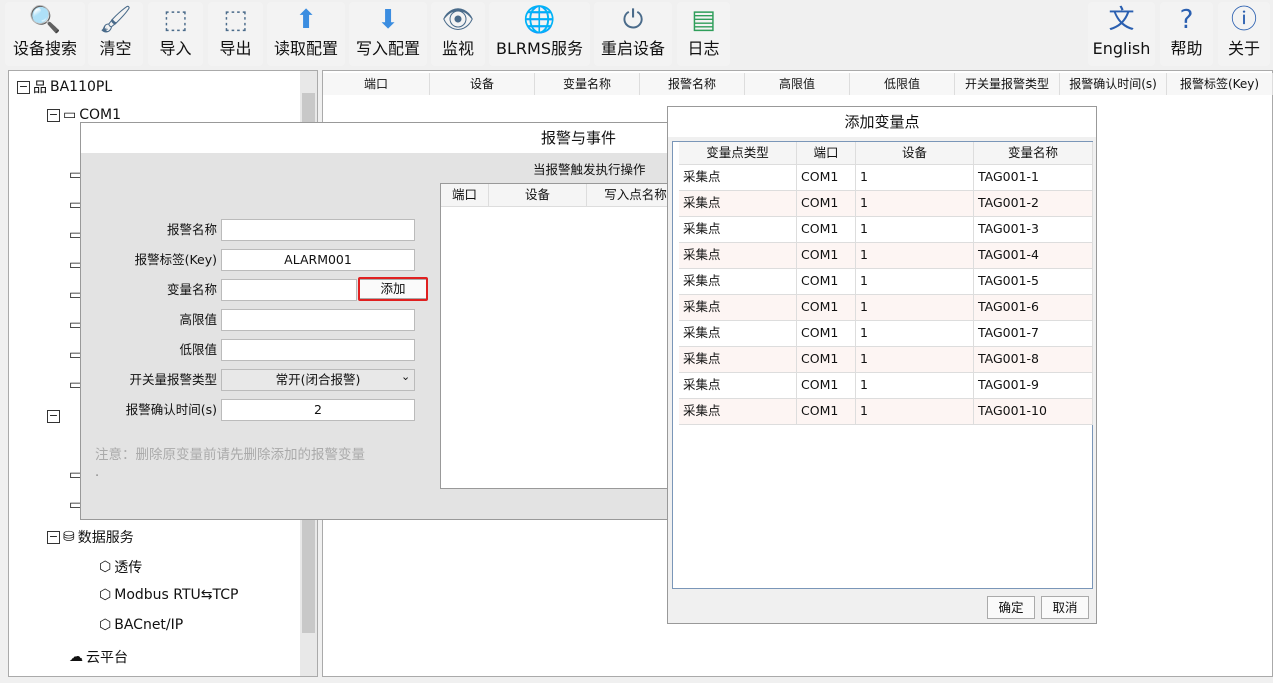 This screenshot has width=1273, height=683. What do you see at coordinates (230, 455) in the screenshot?
I see `note-text: 注意：删除原变量前请先删除添加的报警变量` at bounding box center [230, 455].